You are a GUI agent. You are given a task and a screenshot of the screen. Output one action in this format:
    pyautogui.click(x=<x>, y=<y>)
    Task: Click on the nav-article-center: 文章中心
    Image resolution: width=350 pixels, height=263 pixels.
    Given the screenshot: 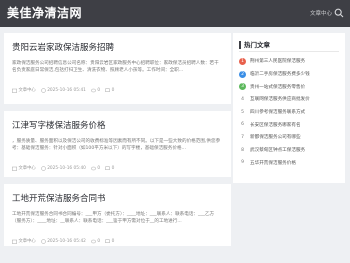 What is the action you would take?
    pyautogui.click(x=321, y=13)
    